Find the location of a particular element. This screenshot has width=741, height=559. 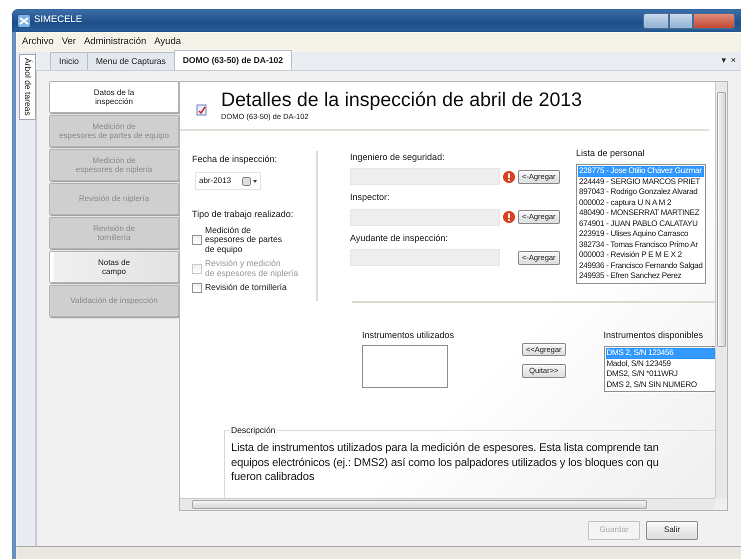

page-title: Detalles de la inspección de abril de 2013 is located at coordinates (401, 101).